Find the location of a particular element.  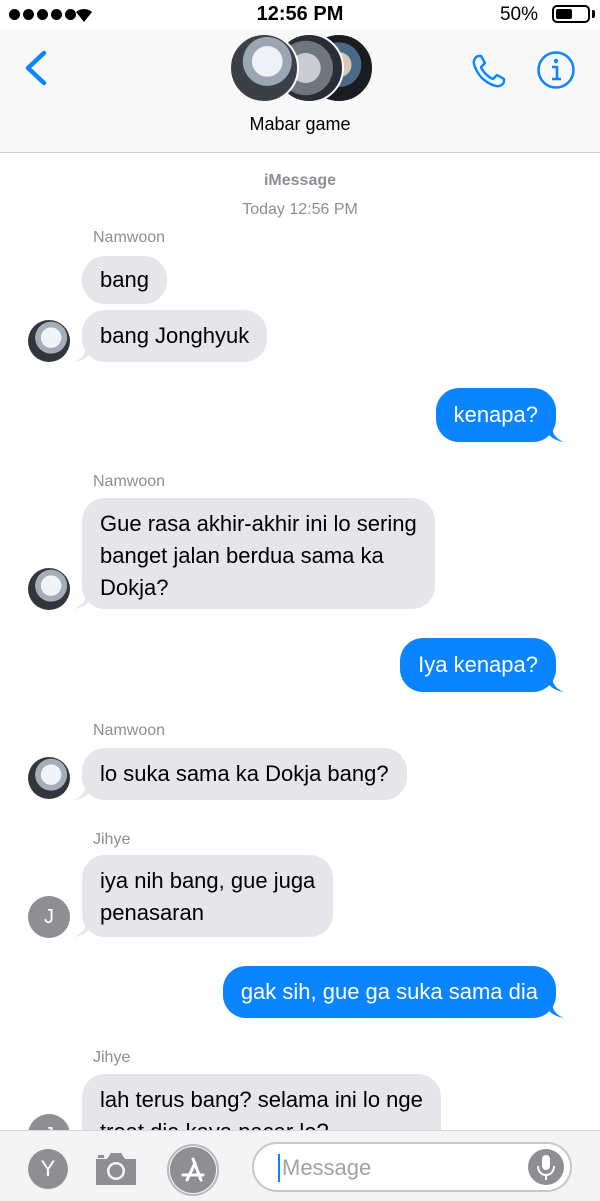

incoming-message-bubble: bang is located at coordinates (124, 280).